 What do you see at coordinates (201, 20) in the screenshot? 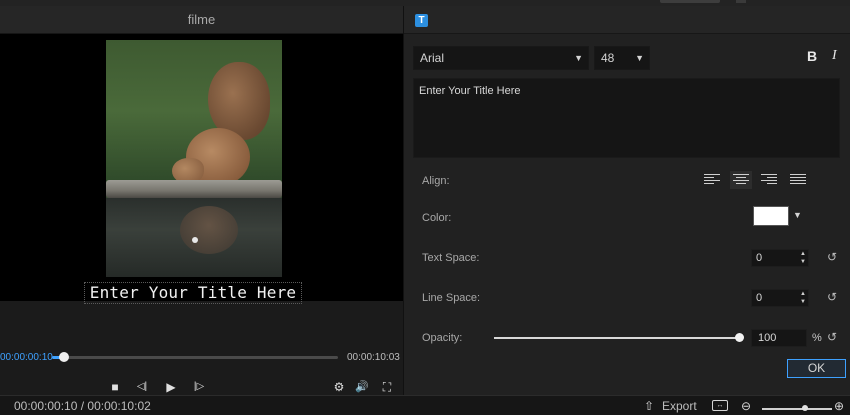
I see `player-title: filme` at bounding box center [201, 20].